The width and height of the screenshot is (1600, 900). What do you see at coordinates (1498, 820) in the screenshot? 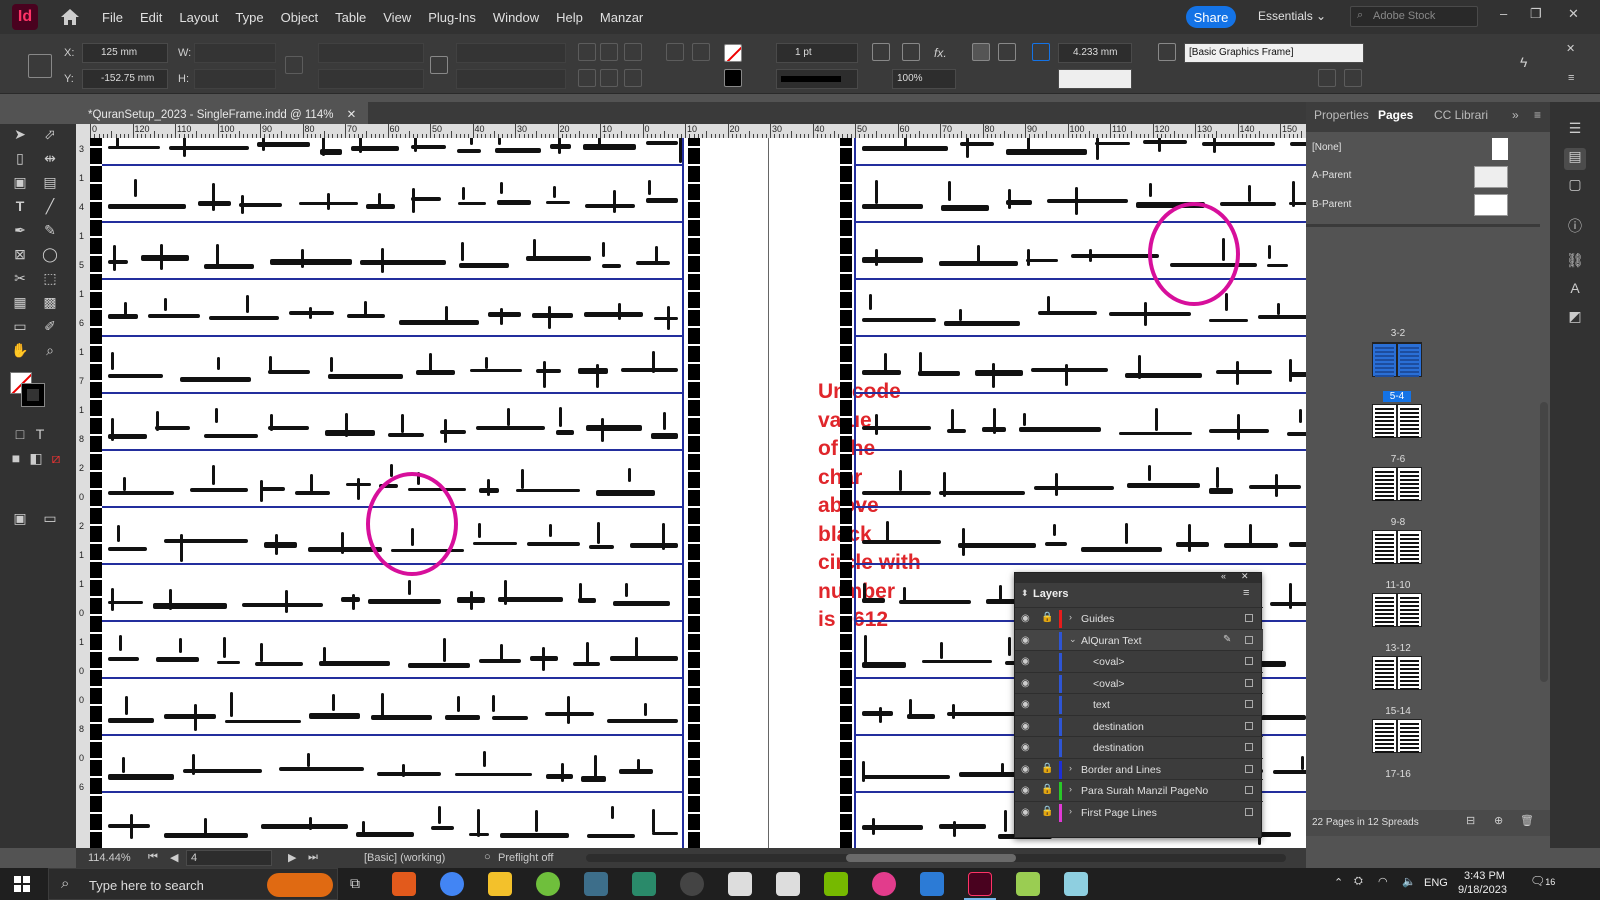
I see `new-page-icon: ⊕` at bounding box center [1498, 820].